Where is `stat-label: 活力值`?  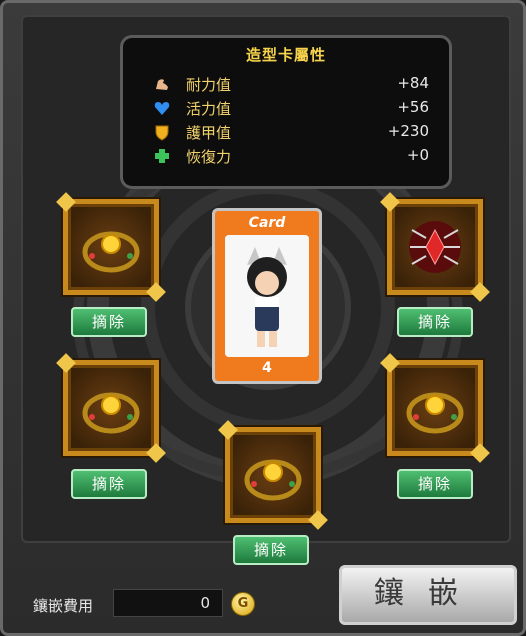
stat-label: 活力值 is located at coordinates (209, 109).